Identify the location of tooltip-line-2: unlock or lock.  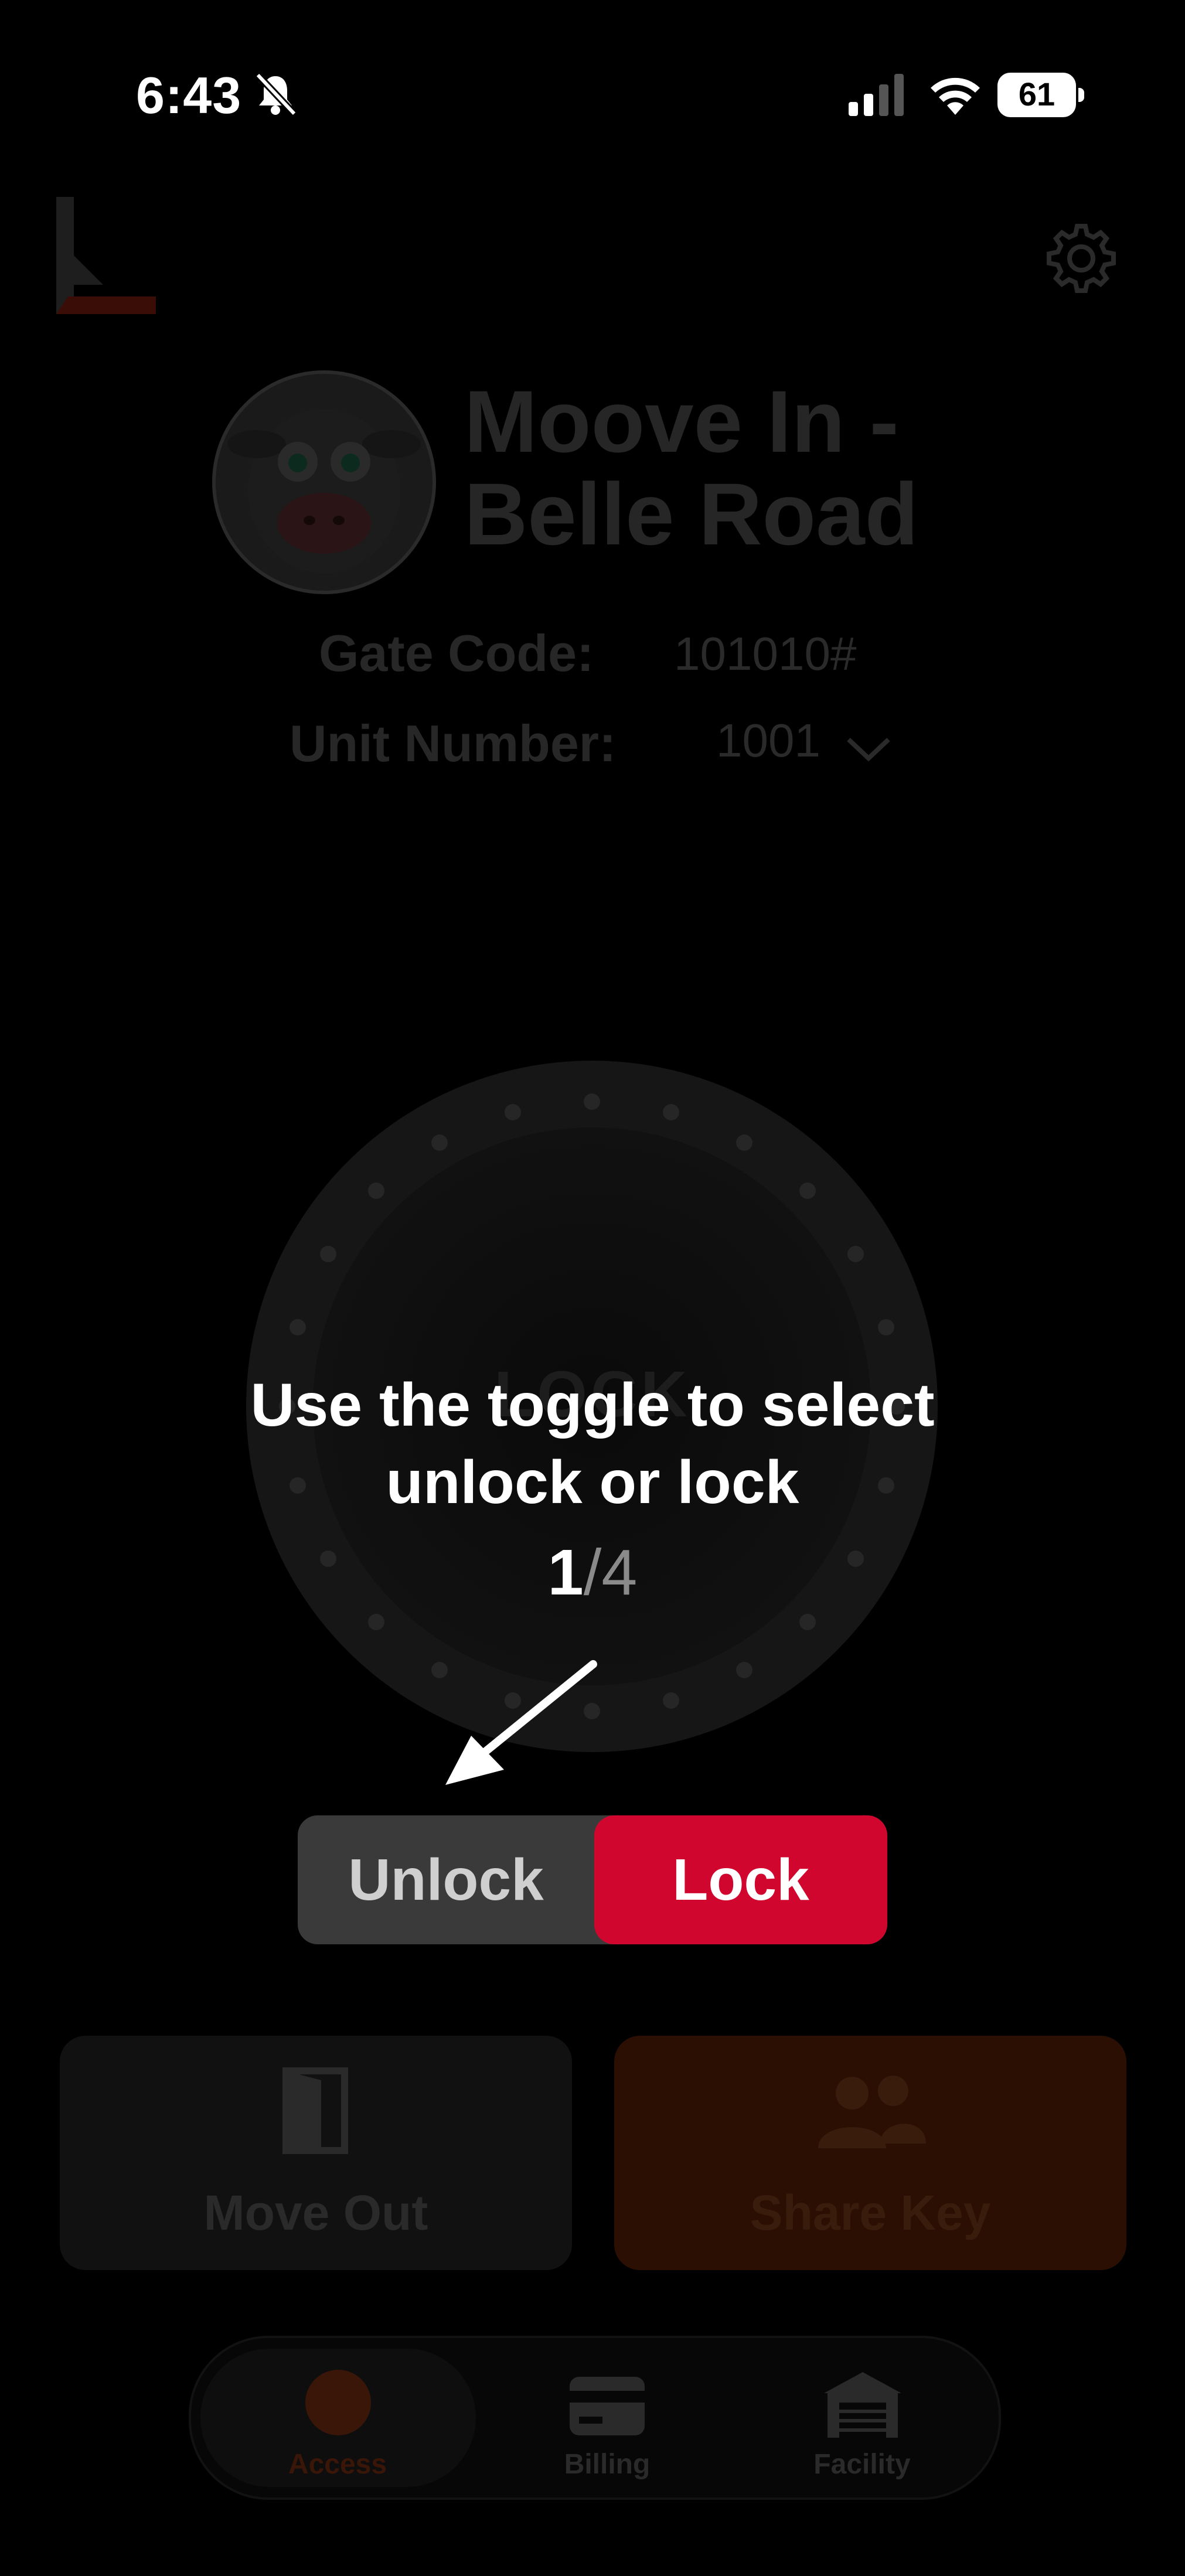
(592, 1483).